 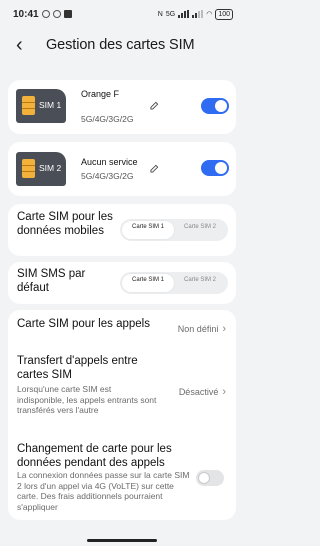 I want to click on forwarding-value: Désactivé ›, so click(x=202, y=392).